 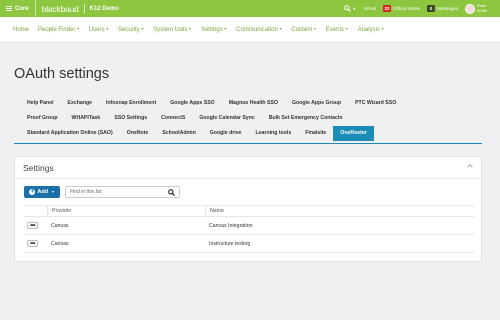 I want to click on tab-oneroster: OneRoster, so click(x=353, y=133).